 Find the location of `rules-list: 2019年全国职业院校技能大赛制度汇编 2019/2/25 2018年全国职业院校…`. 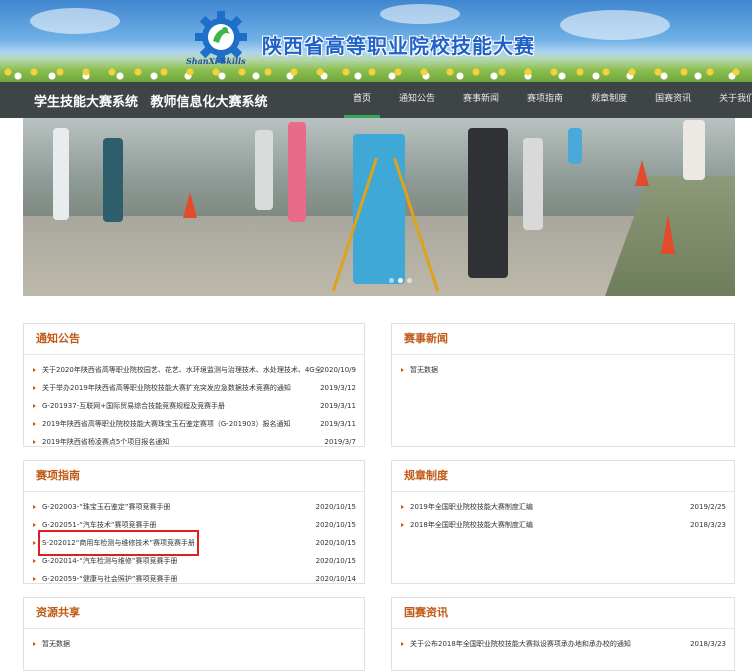

rules-list: 2019年全国职业院校技能大赛制度汇编 2019/2/25 2018年全国职业院校… is located at coordinates (563, 513).